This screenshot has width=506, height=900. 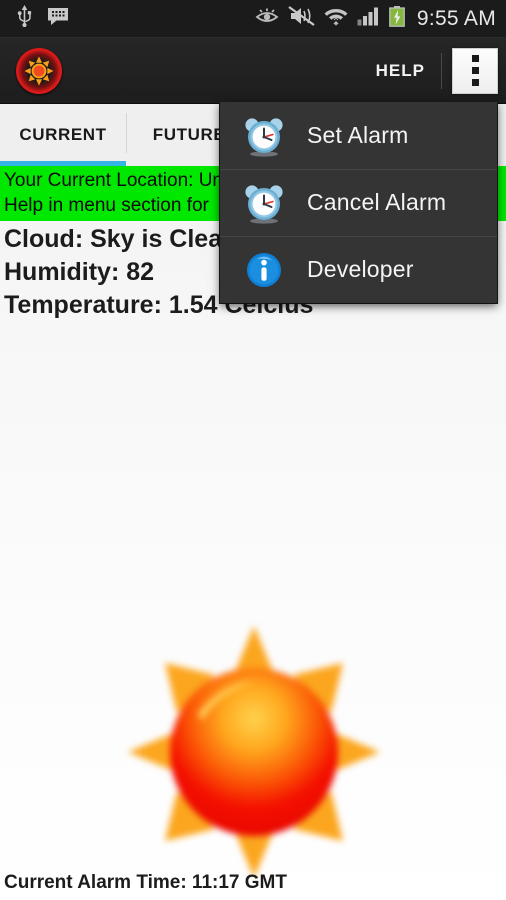 What do you see at coordinates (24, 18) in the screenshot?
I see `usb-icon` at bounding box center [24, 18].